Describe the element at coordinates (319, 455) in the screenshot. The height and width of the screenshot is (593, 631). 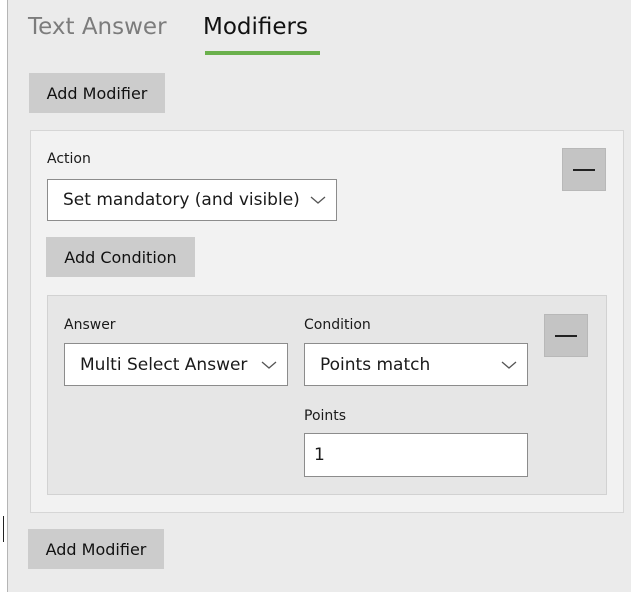
I see `points-input-value: 1` at that location.